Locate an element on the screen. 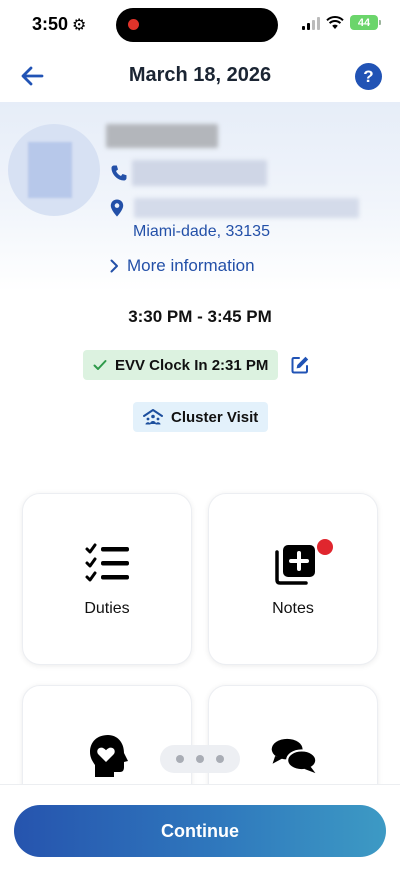 The image size is (400, 870). page-indicator is located at coordinates (200, 759).